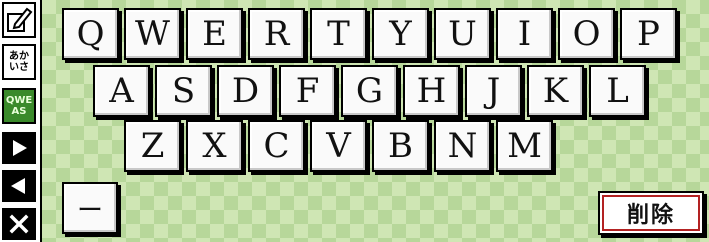 This screenshot has height=242, width=709. I want to click on back-button, so click(19, 186).